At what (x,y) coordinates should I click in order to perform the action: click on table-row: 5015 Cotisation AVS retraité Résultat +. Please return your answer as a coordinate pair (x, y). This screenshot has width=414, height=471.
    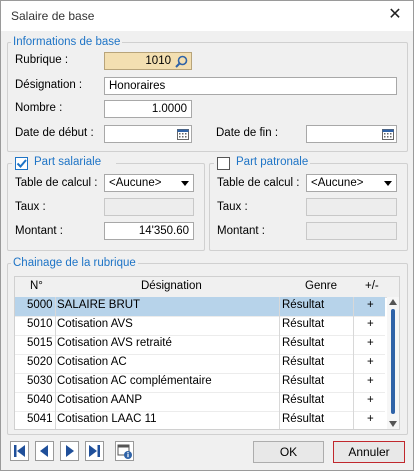
    Looking at the image, I should click on (200, 345).